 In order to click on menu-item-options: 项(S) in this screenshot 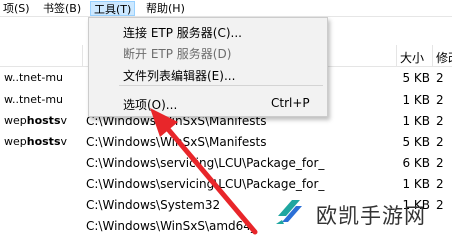, I will do `click(16, 8)`.